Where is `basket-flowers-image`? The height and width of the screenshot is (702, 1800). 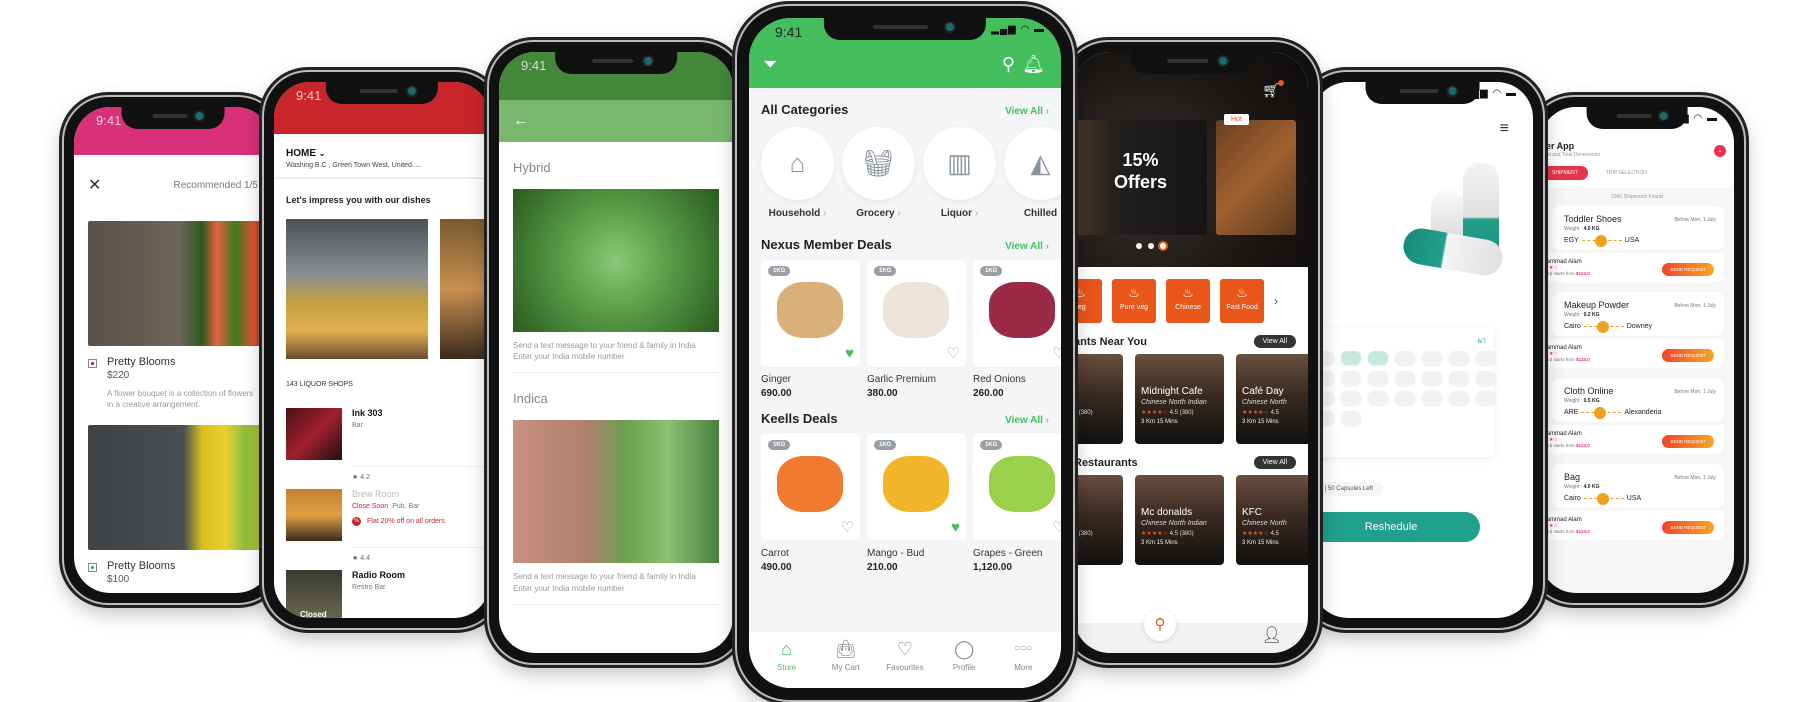
basket-flowers-image is located at coordinates (180, 487).